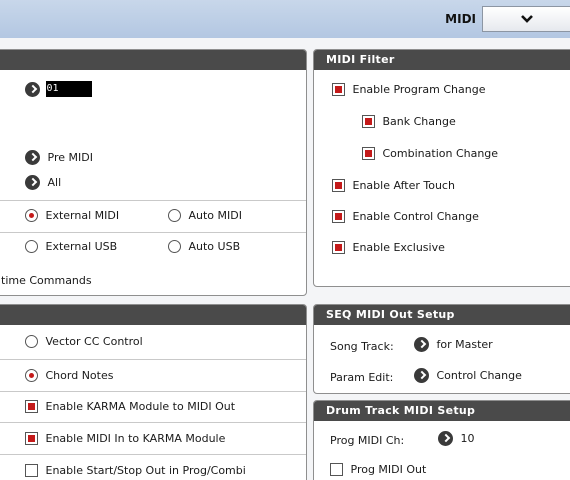 The height and width of the screenshot is (480, 570). What do you see at coordinates (32, 182) in the screenshot?
I see `all-arrow-button` at bounding box center [32, 182].